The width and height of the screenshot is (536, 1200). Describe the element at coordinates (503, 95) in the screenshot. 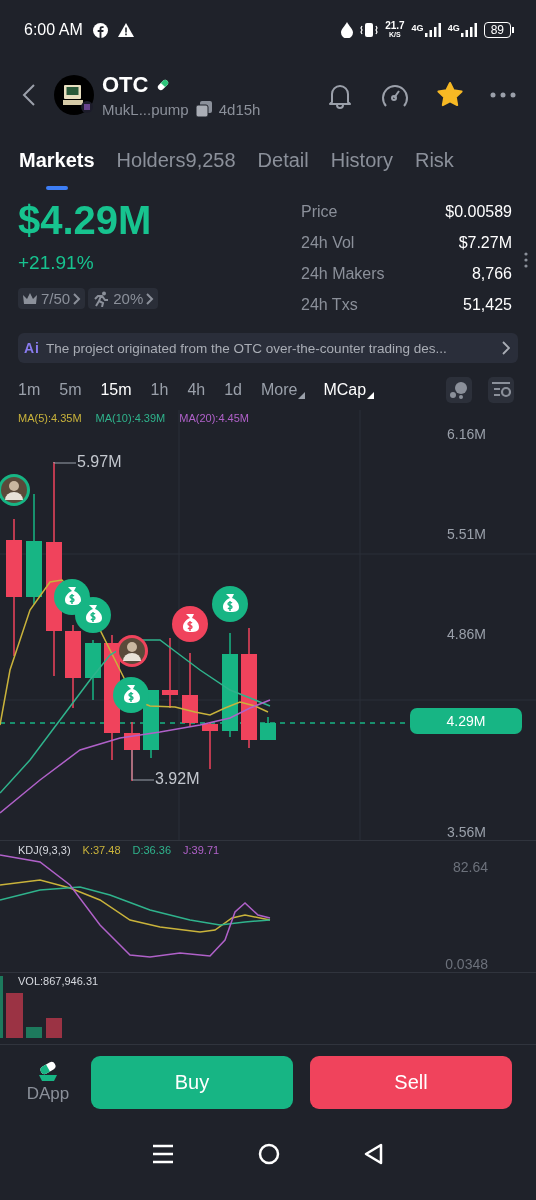

I see `more-icon` at that location.